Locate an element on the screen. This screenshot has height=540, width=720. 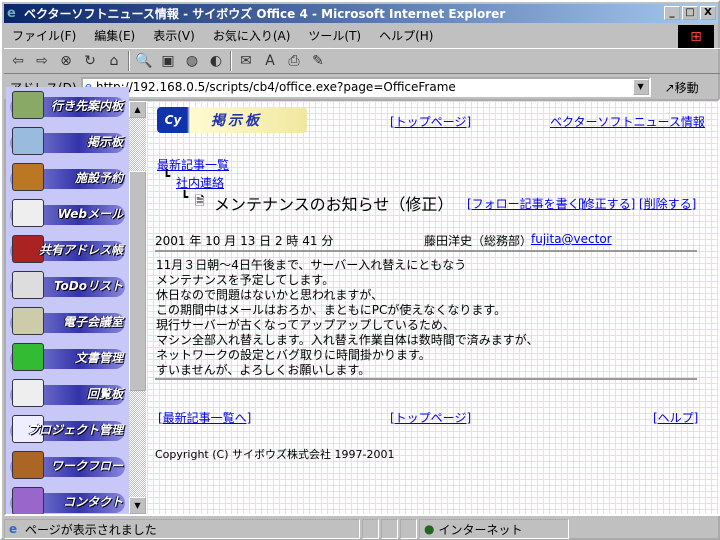
menu-tools: ツール(T) is located at coordinates (335, 35).